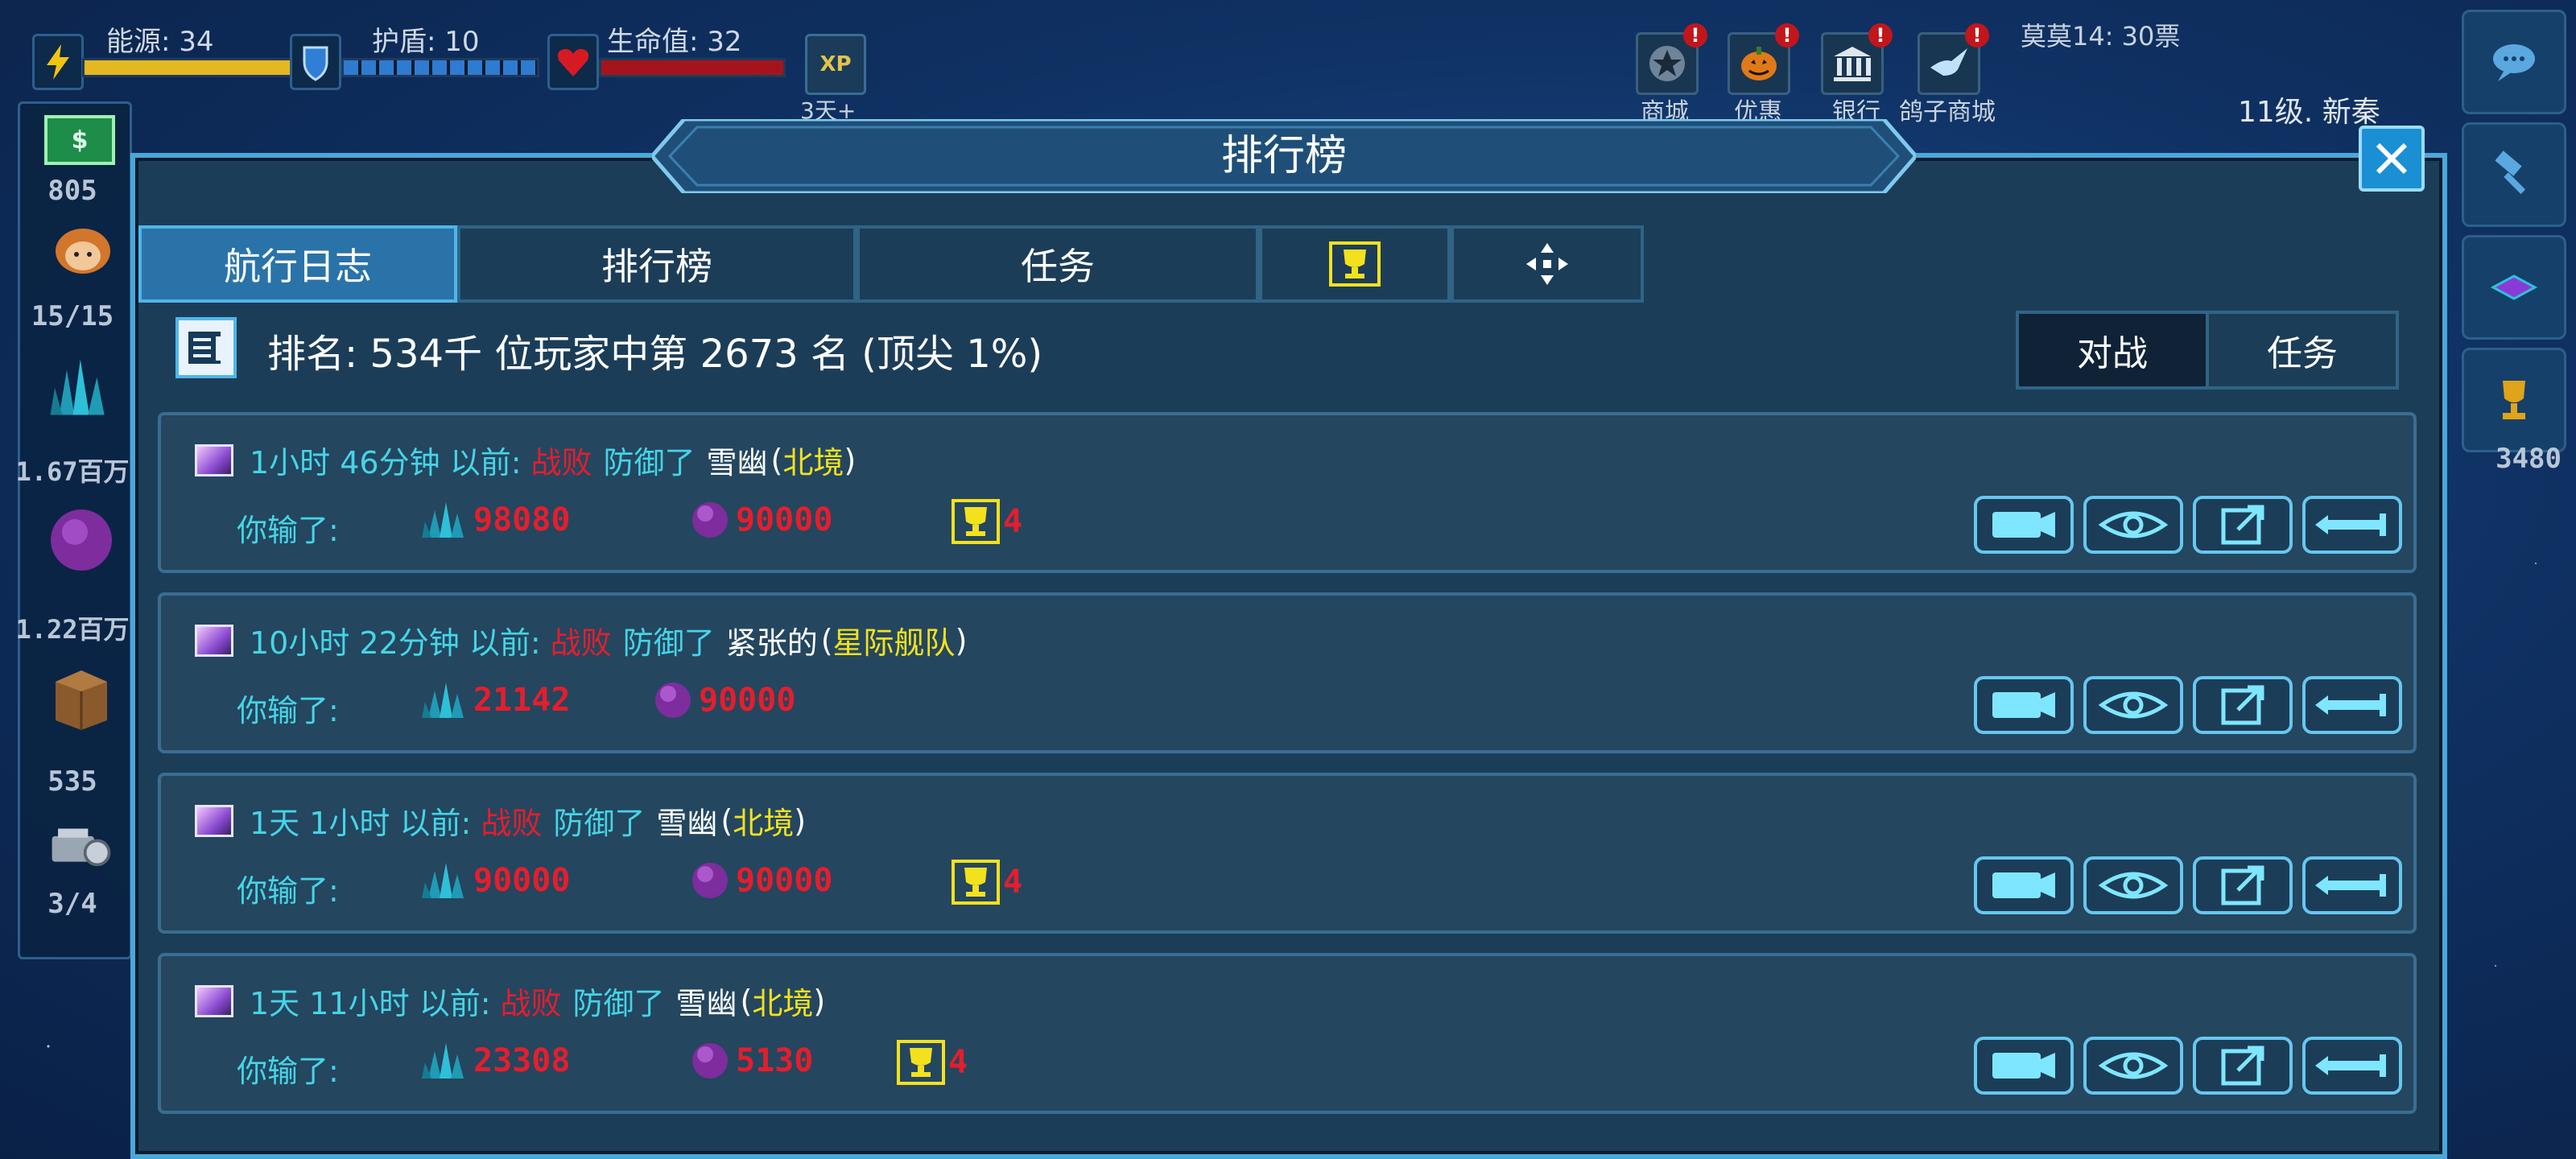 The width and height of the screenshot is (2576, 1159). What do you see at coordinates (81, 698) in the screenshot?
I see `crate-icon` at bounding box center [81, 698].